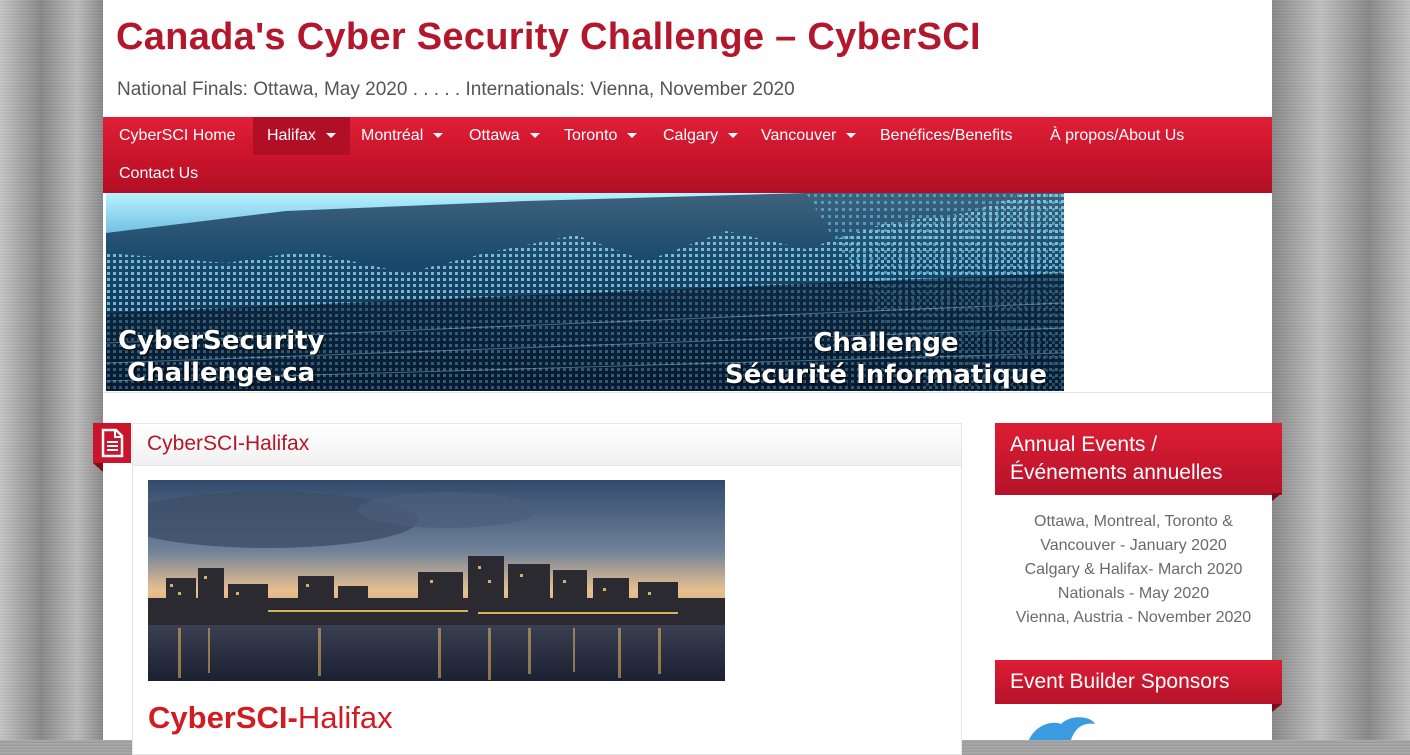 Image resolution: width=1410 pixels, height=755 pixels. What do you see at coordinates (228, 444) in the screenshot?
I see `entry-title: CyberSCI-Halifax` at bounding box center [228, 444].